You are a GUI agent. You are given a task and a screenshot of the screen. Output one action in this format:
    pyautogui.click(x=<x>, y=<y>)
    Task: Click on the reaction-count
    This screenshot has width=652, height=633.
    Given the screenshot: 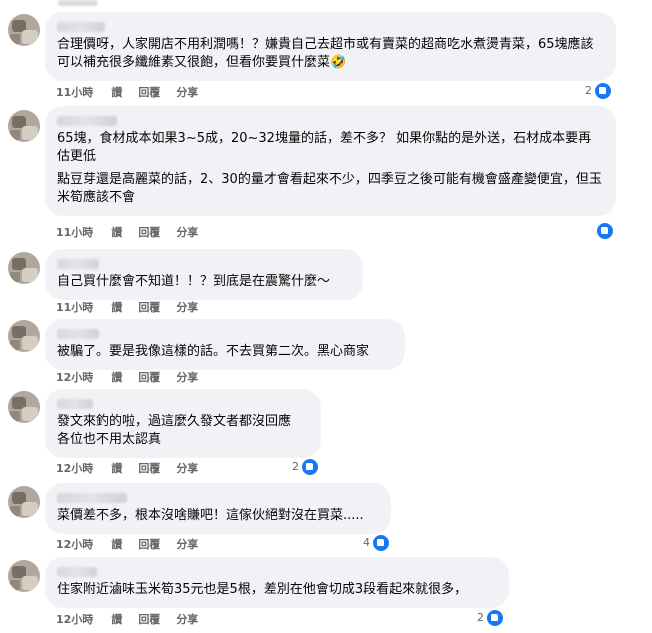 What is the action you would take?
    pyautogui.click(x=604, y=231)
    